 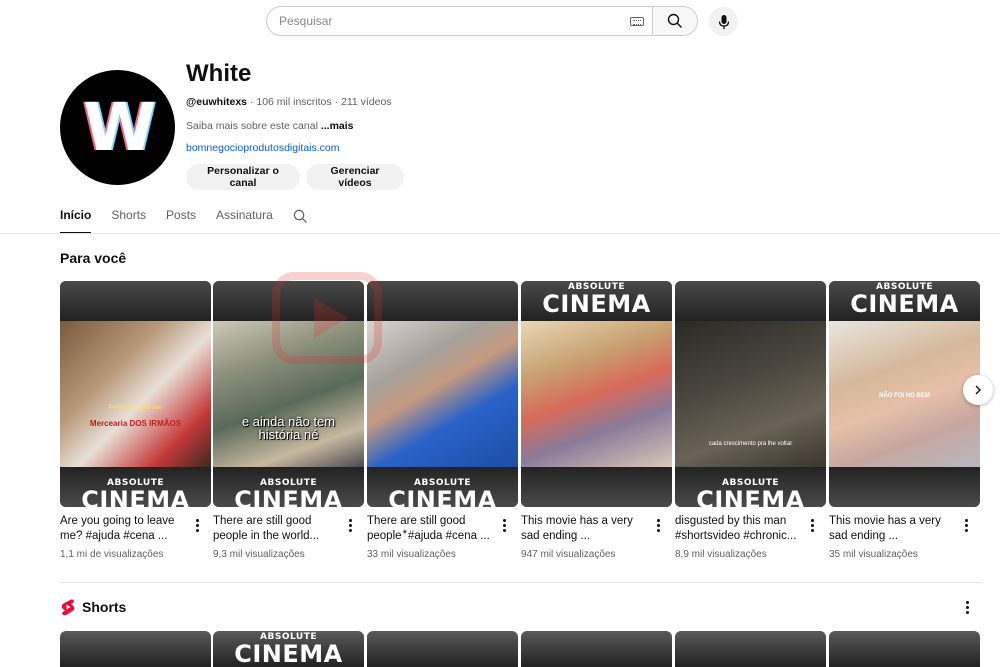 I want to click on avatar-logo-letter: W, so click(x=119, y=127).